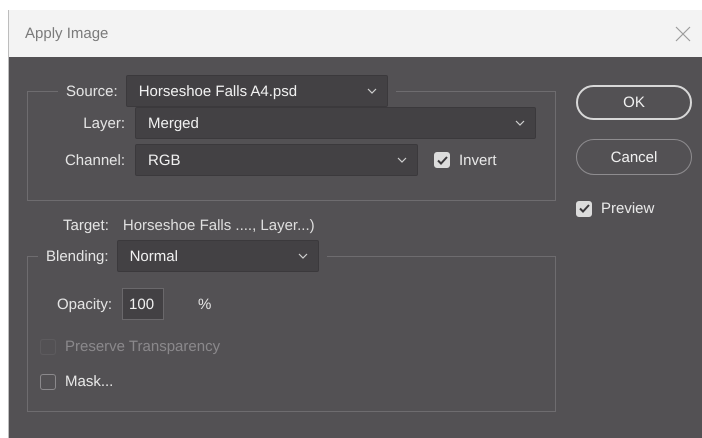  What do you see at coordinates (218, 225) in the screenshot?
I see `target-value: Horseshoe Falls ...., Layer...)` at bounding box center [218, 225].